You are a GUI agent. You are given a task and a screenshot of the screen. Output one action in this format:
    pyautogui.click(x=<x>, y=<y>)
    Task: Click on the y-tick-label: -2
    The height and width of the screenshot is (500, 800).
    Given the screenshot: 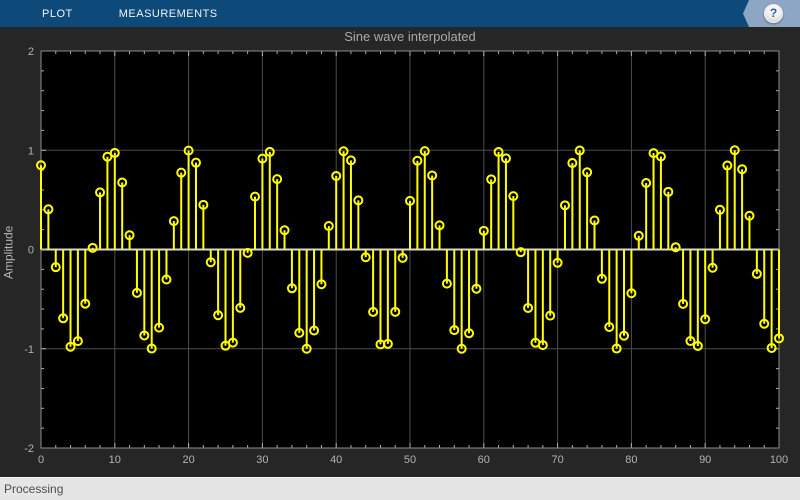 What is the action you would take?
    pyautogui.click(x=29, y=449)
    